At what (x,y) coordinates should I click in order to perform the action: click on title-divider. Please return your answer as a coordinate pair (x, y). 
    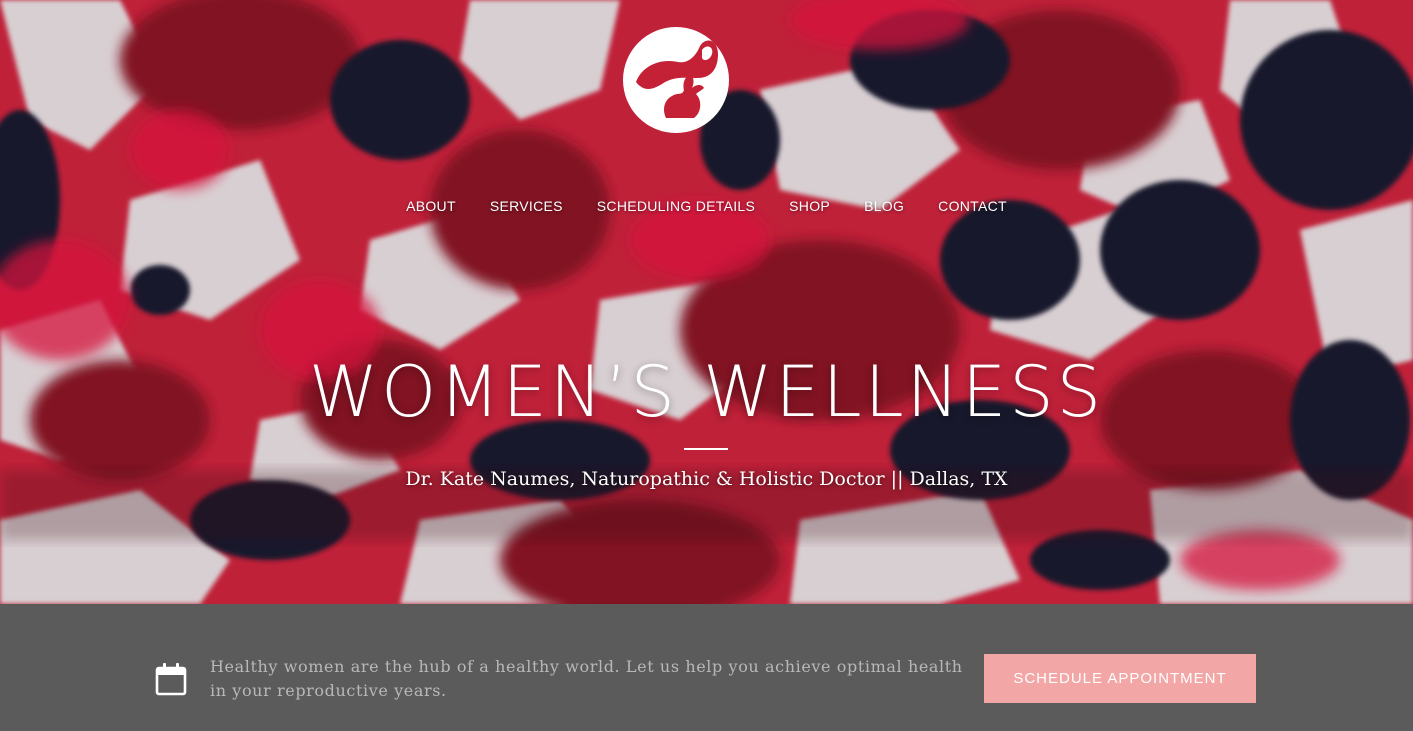
    Looking at the image, I should click on (706, 449).